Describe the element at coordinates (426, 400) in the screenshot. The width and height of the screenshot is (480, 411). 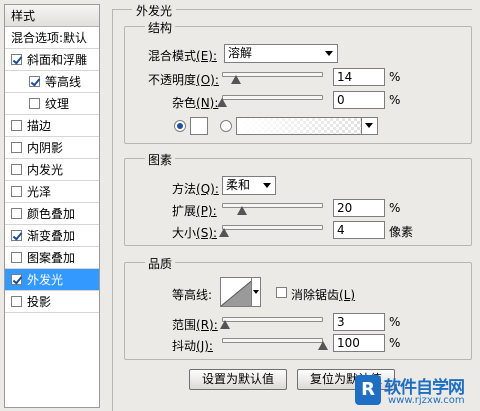
I see `watermark-url: www.rjzxw.com` at that location.